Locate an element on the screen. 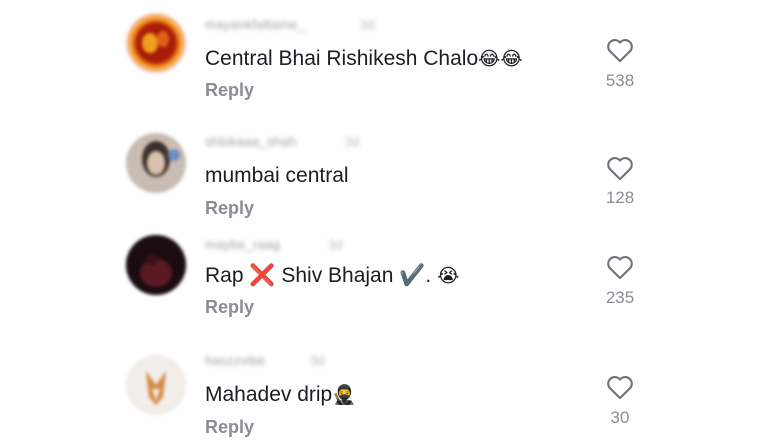 The width and height of the screenshot is (784, 441). comment-text-body: mumbai central is located at coordinates (277, 175).